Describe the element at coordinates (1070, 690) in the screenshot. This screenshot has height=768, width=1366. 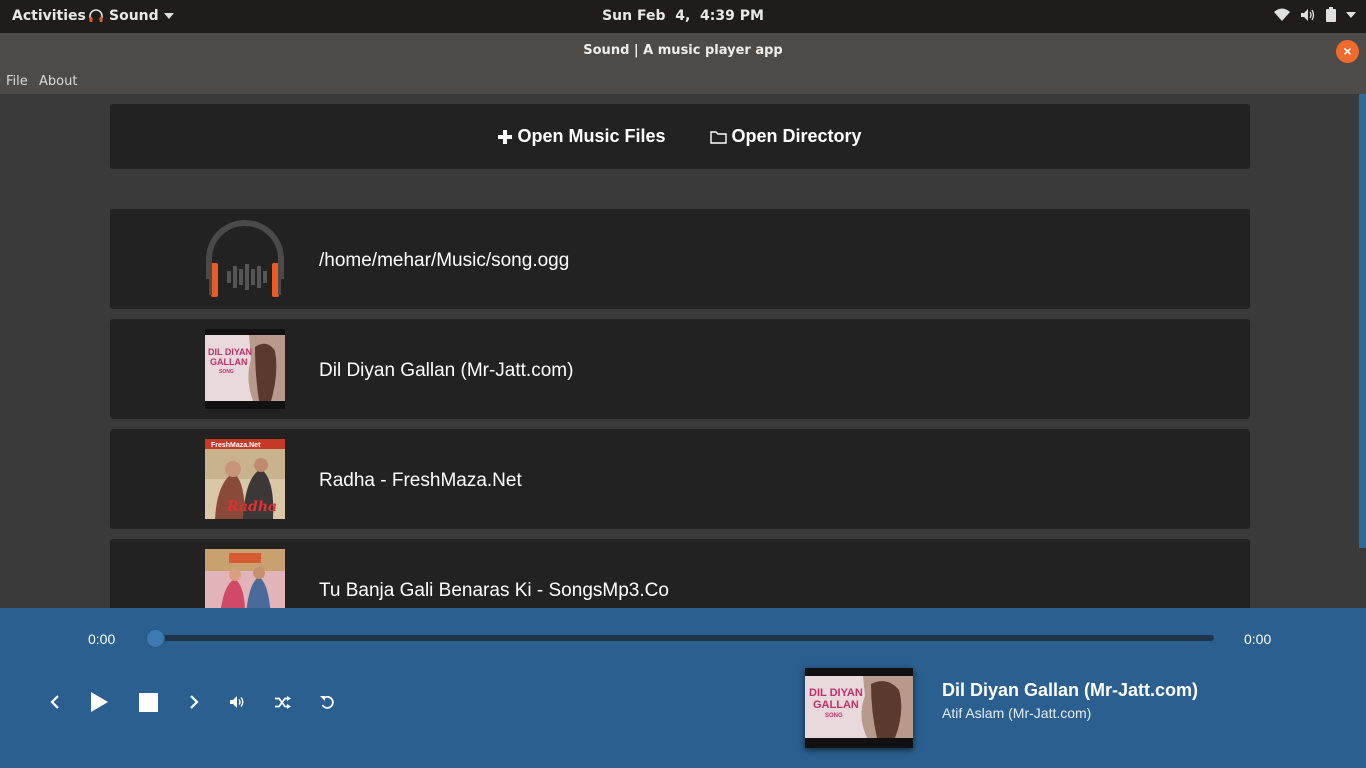
I see `now-playing-title: Dil Diyan Gallan (Mr-Jatt.com)` at that location.